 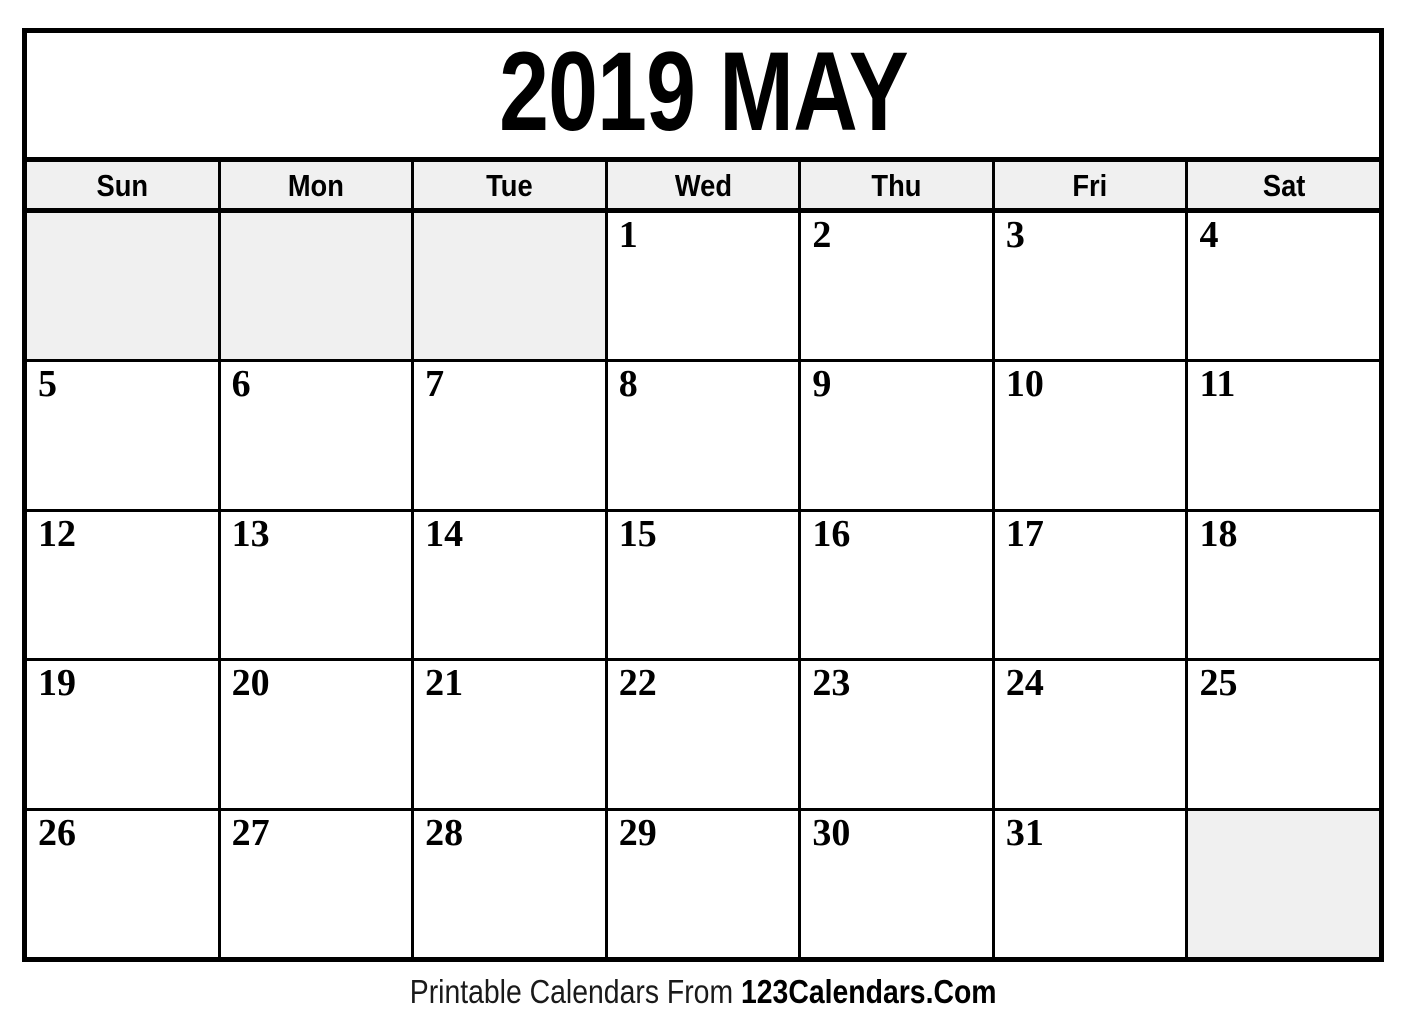 I want to click on day-cell: 20, so click(x=317, y=734).